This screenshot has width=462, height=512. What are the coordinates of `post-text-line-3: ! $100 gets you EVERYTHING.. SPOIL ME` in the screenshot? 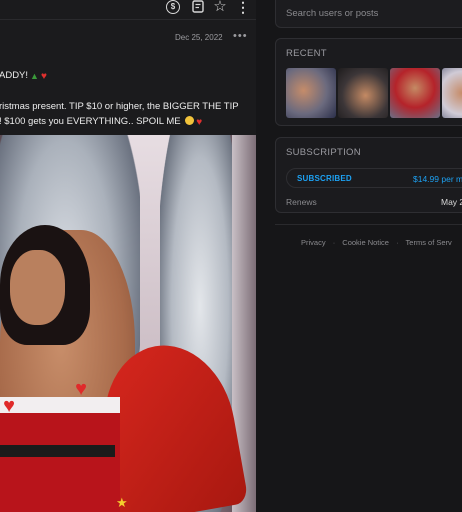 It's located at (90, 121).